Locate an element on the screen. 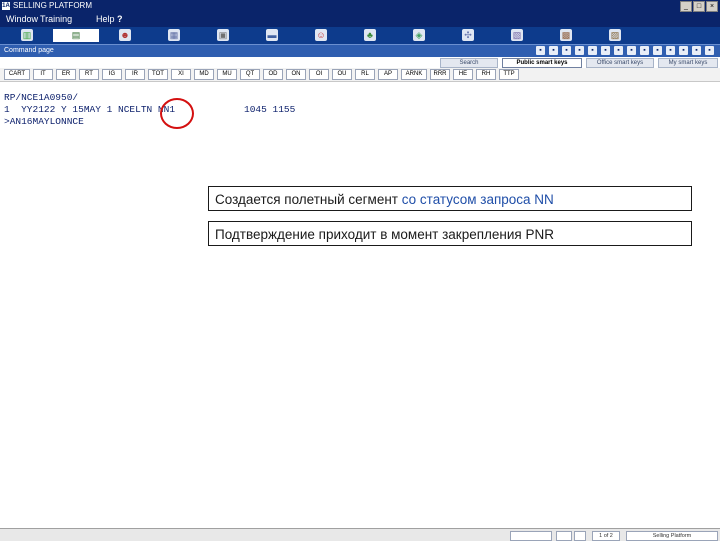  report-icon: ▨ is located at coordinates (615, 35).